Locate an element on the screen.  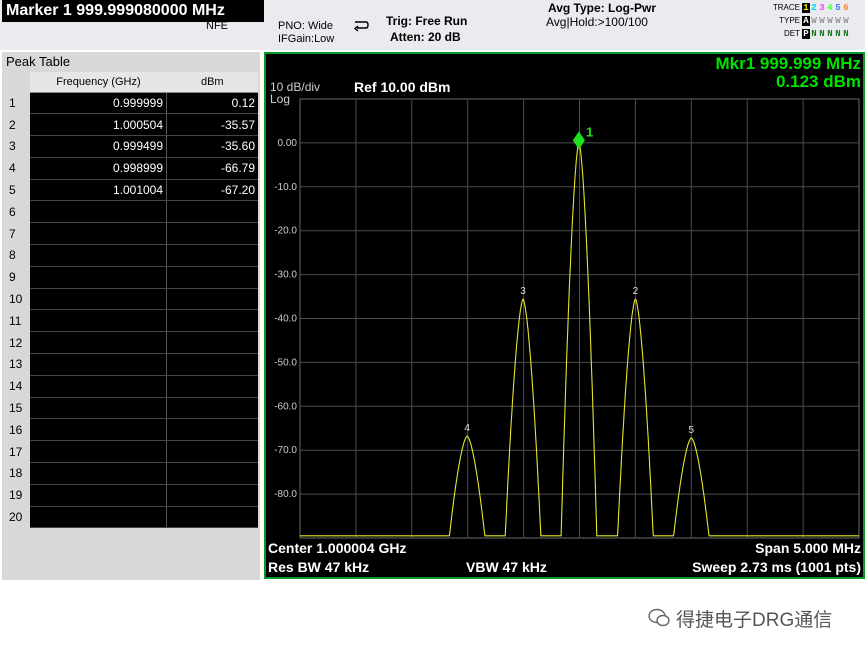
y-tick-label: -30.0 is located at coordinates (285, 275).